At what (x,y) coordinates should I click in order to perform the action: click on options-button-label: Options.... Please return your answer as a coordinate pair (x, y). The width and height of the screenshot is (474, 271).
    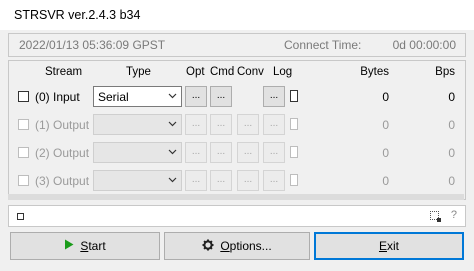
    Looking at the image, I should click on (246, 246).